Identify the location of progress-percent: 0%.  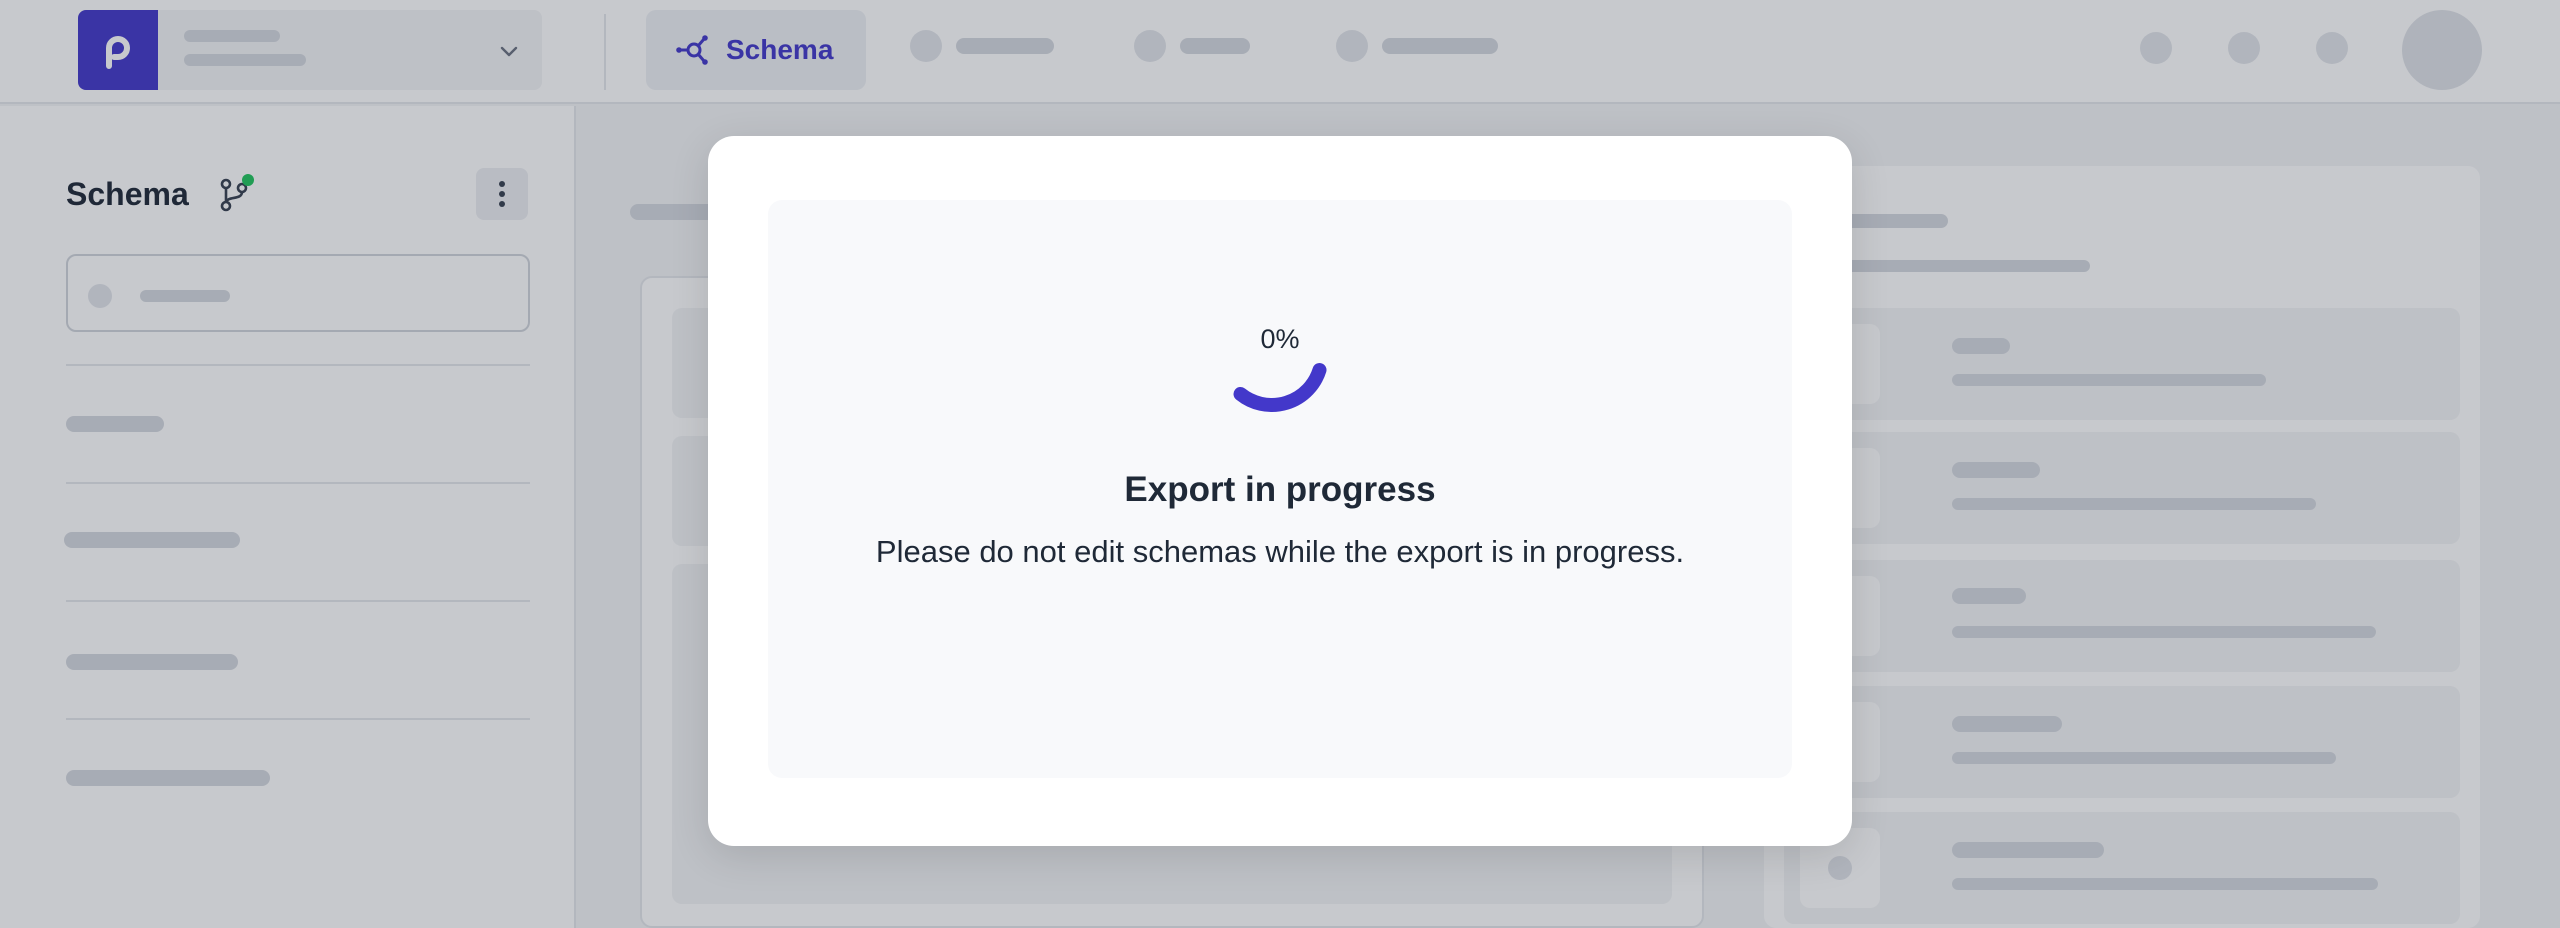
(1280, 339).